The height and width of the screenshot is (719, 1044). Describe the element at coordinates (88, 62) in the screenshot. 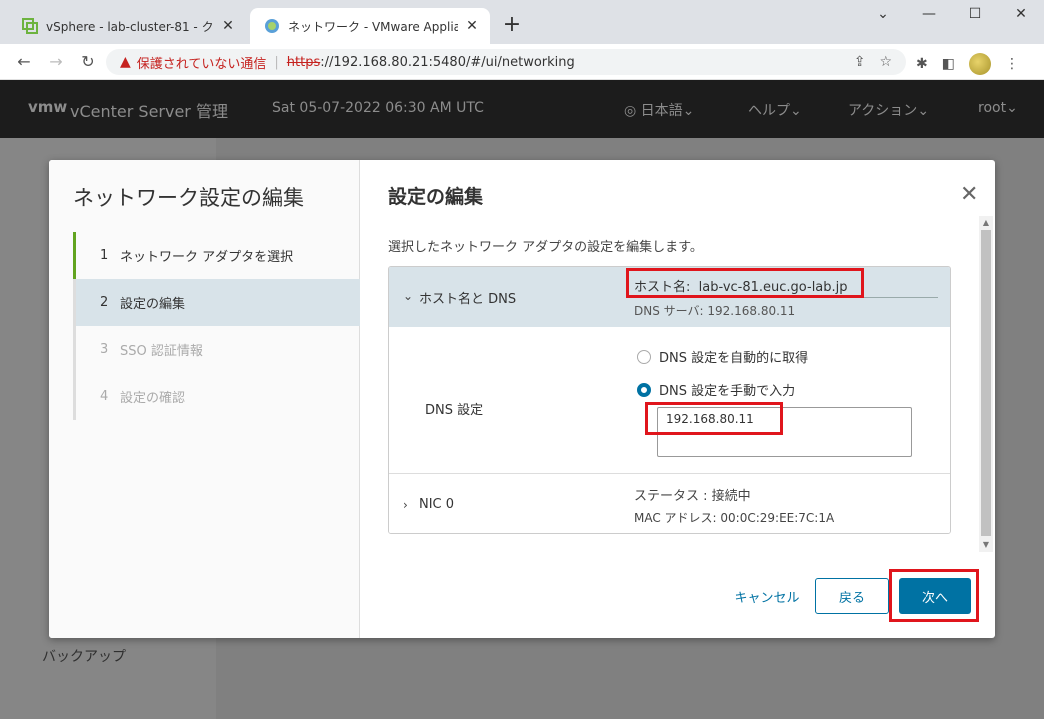

I see `reload-icon: ↻` at that location.